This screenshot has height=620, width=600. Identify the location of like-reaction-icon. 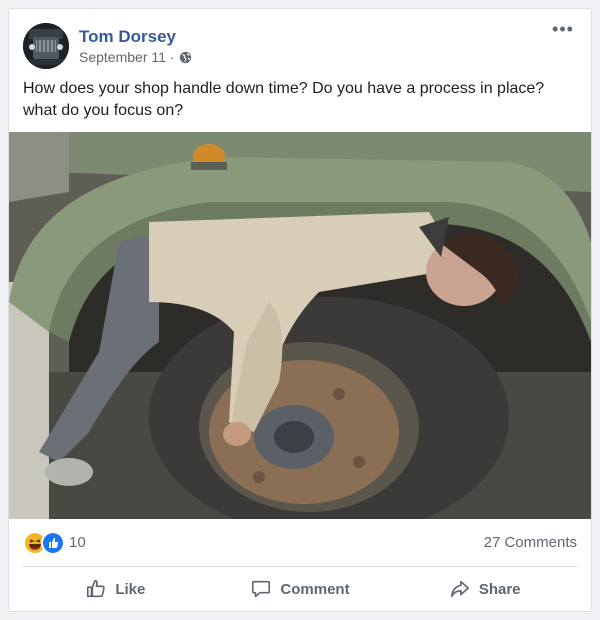
(53, 543).